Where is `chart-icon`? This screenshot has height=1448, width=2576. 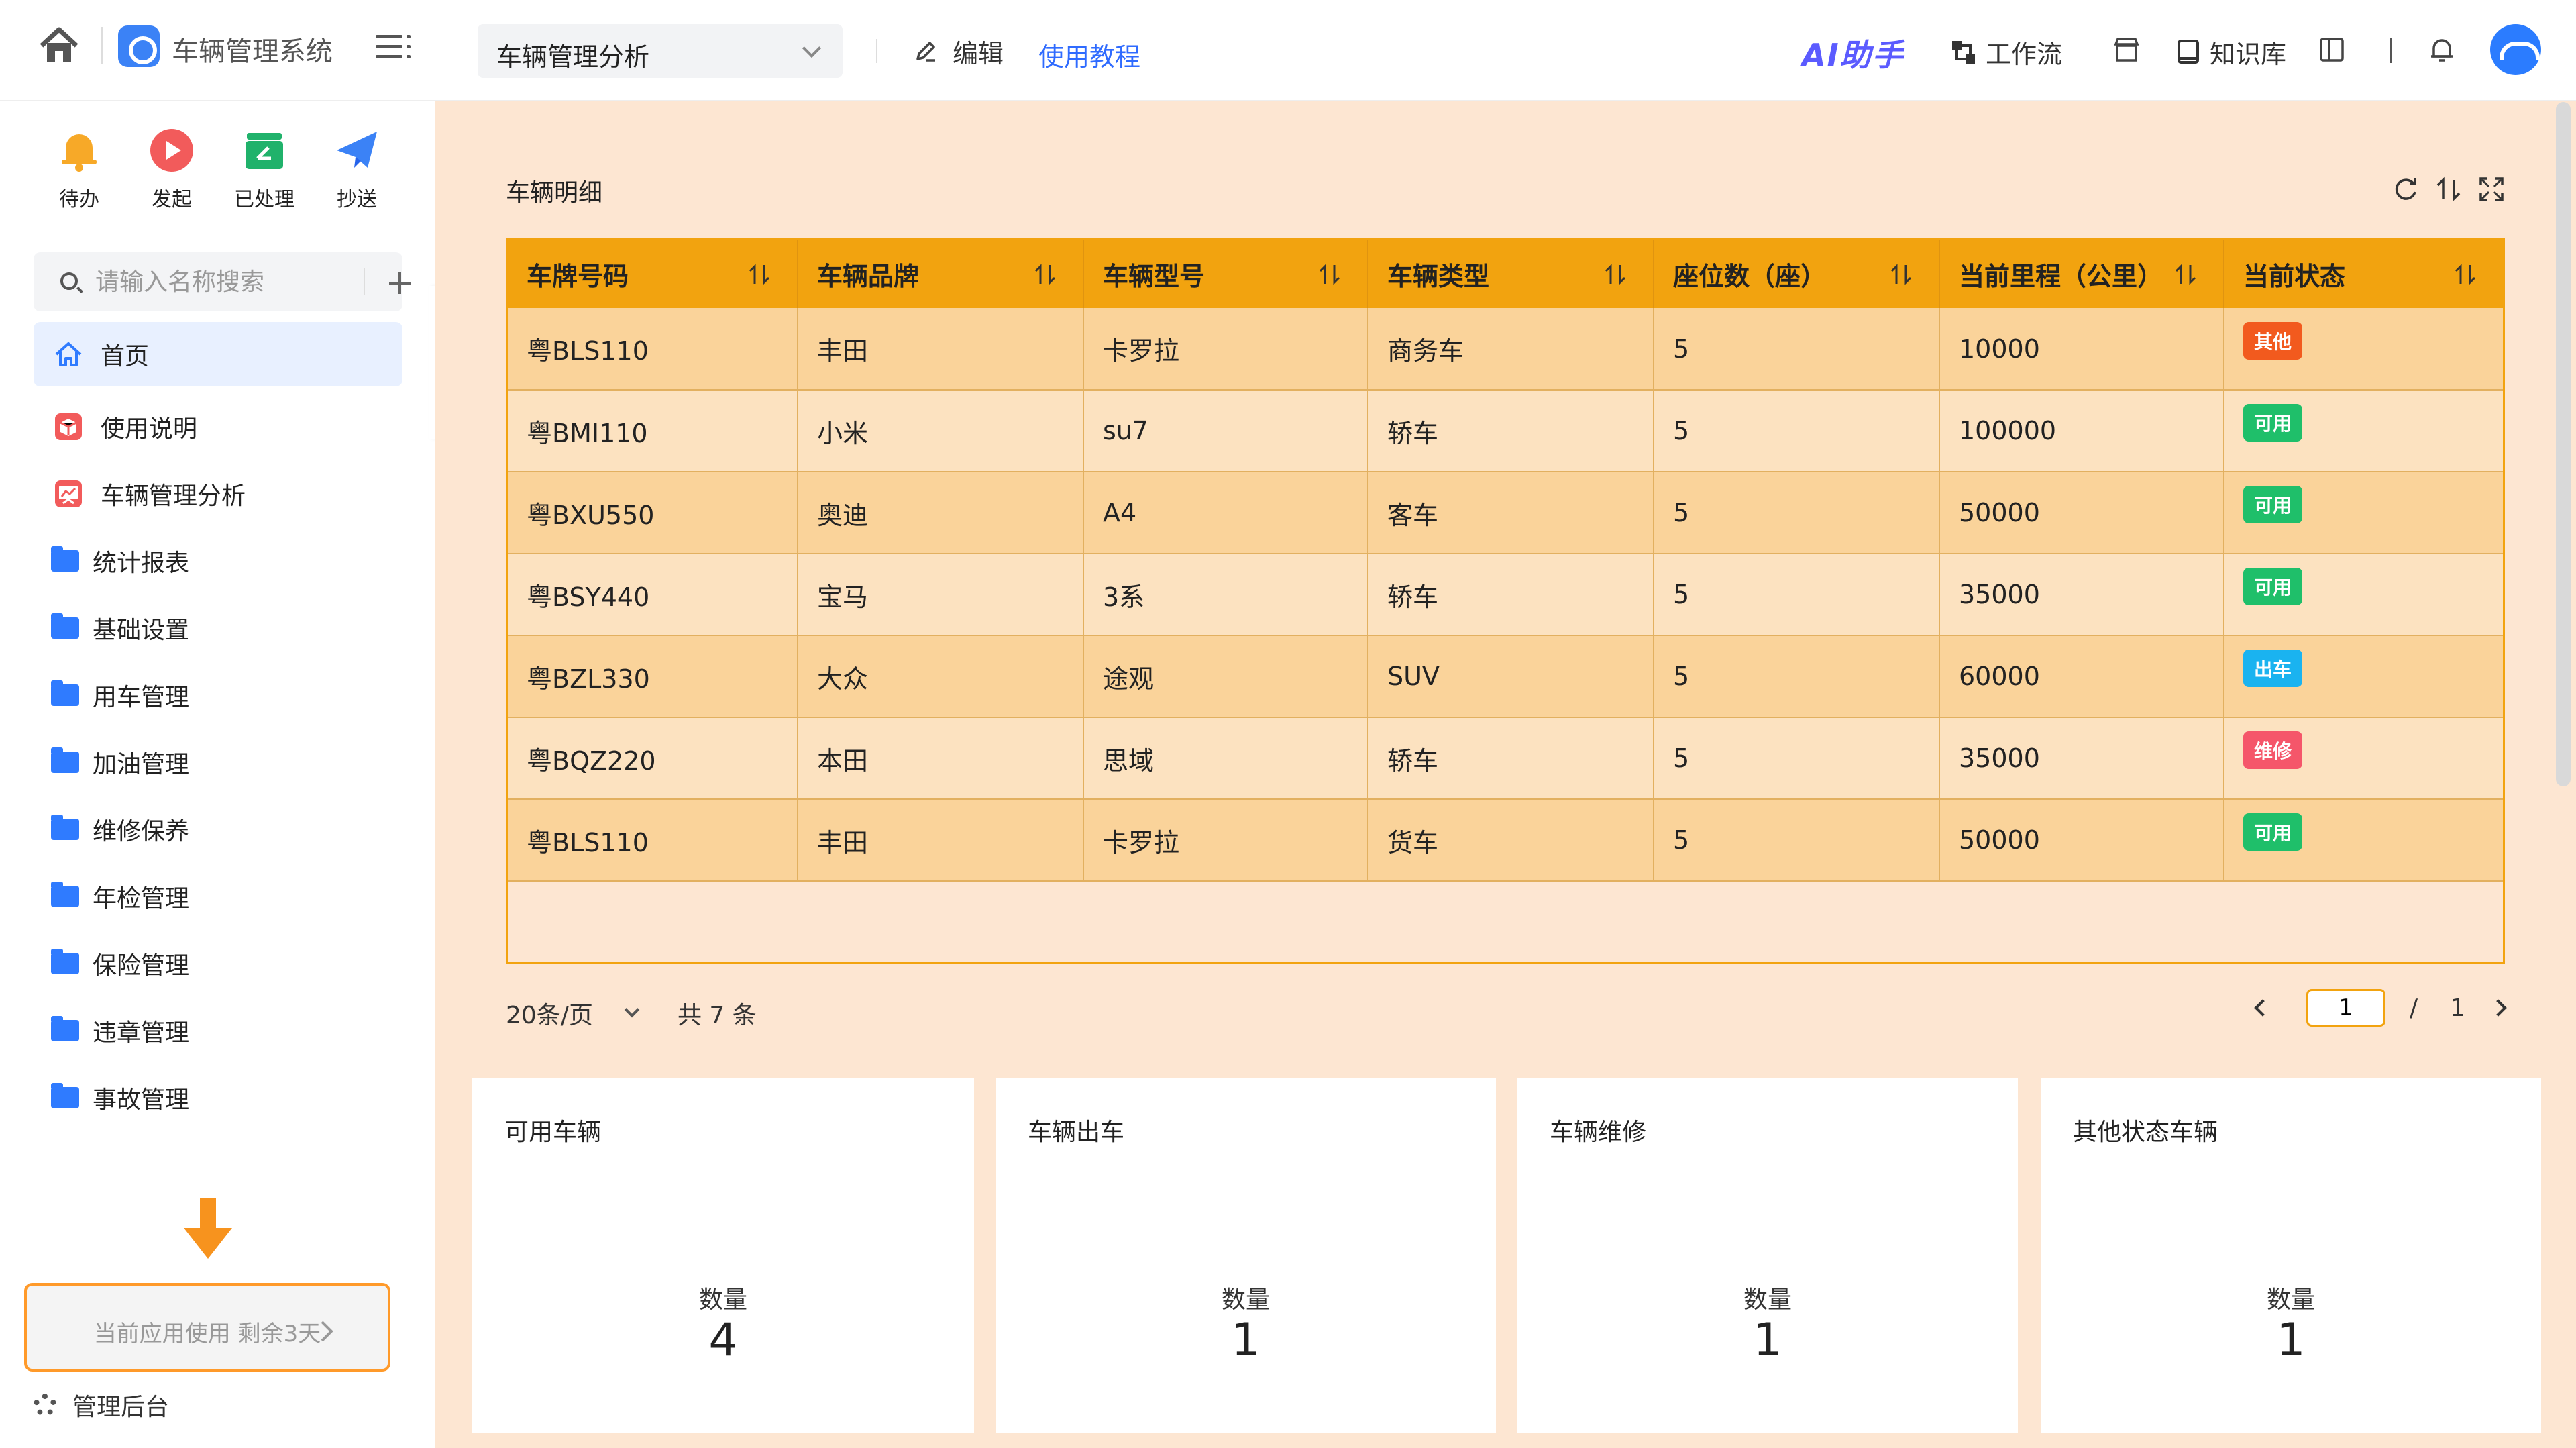
chart-icon is located at coordinates (68, 493).